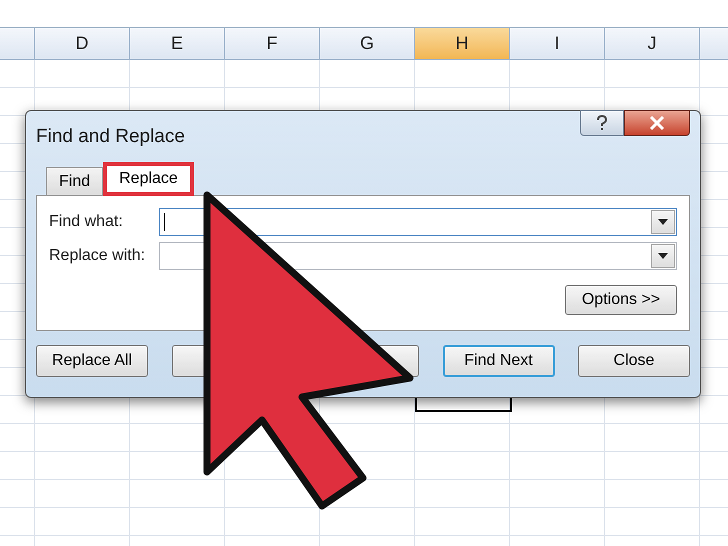 The width and height of the screenshot is (728, 546). What do you see at coordinates (418, 222) in the screenshot?
I see `combo-field` at bounding box center [418, 222].